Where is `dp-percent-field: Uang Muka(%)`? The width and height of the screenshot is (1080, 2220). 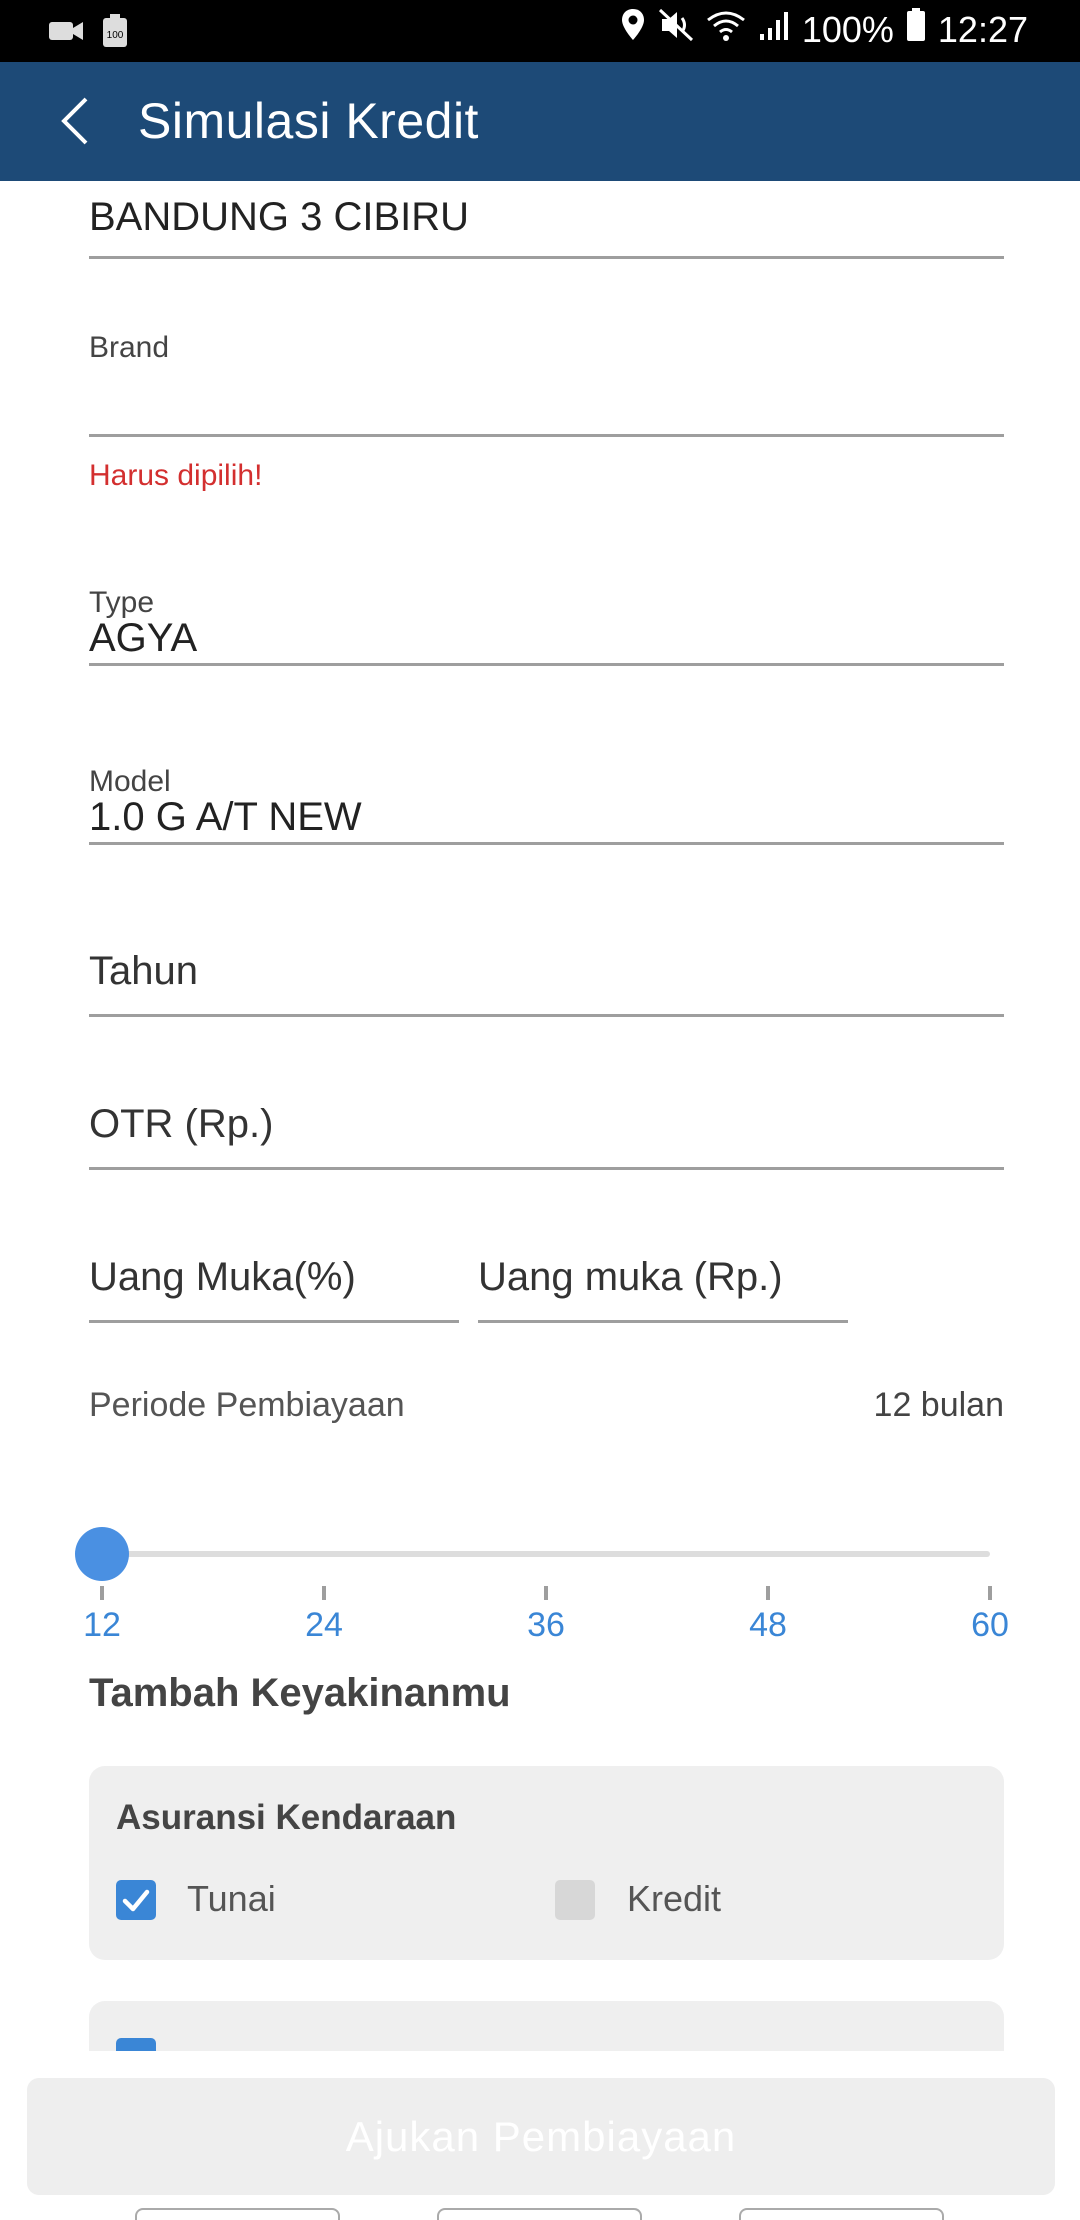 dp-percent-field: Uang Muka(%) is located at coordinates (274, 1289).